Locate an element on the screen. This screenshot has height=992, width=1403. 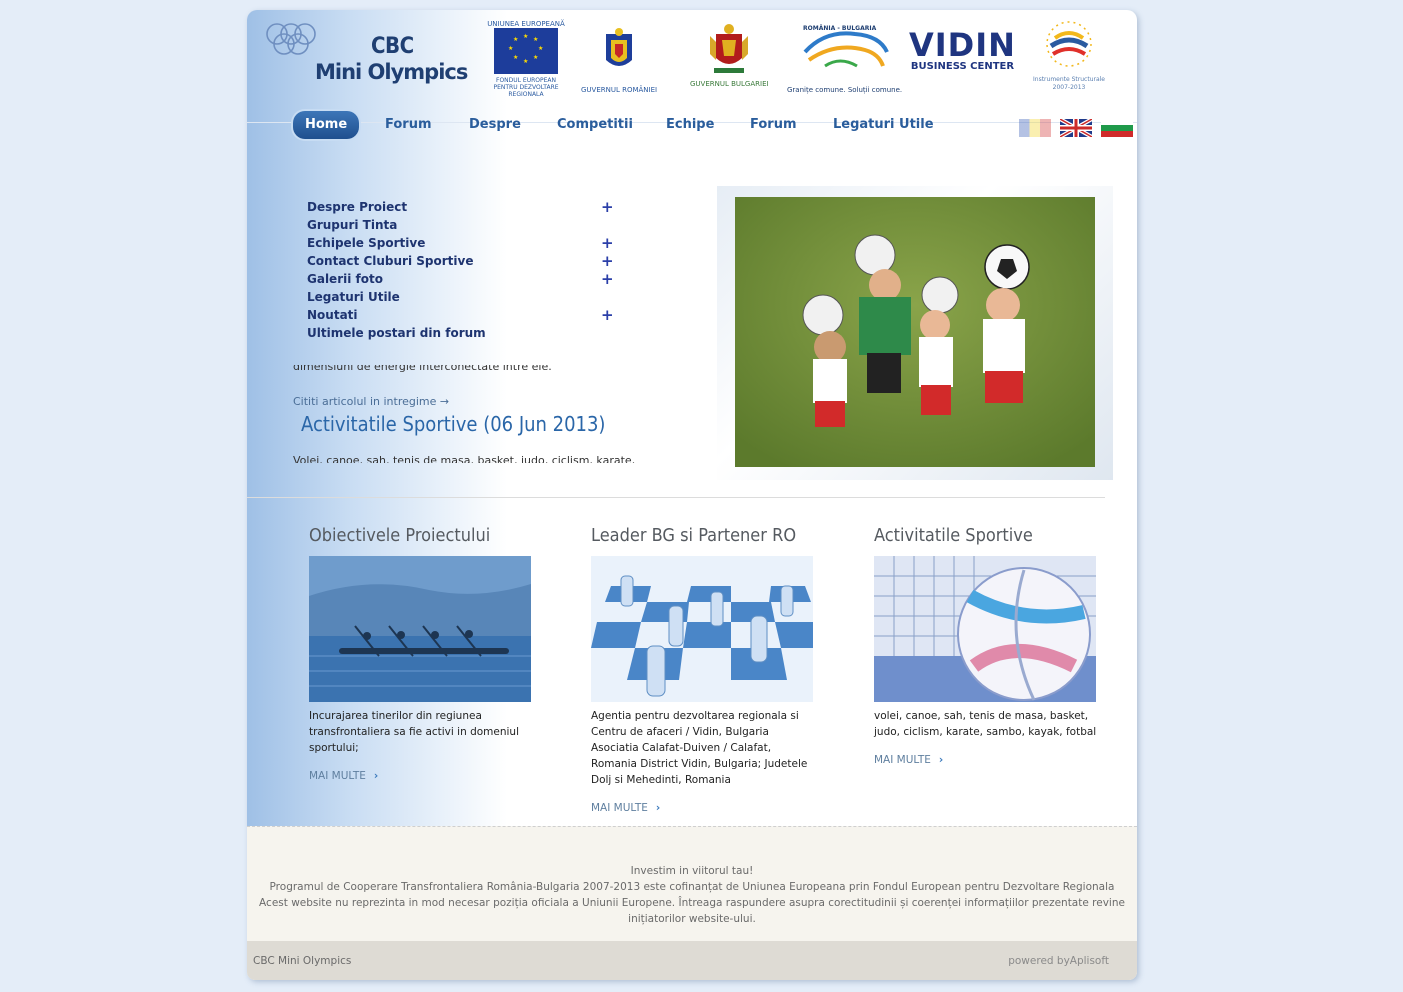
side-menu-label: Galerii foto is located at coordinates (345, 279).